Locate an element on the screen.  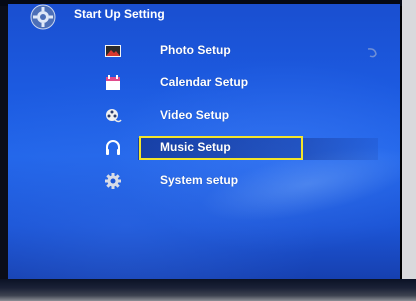
video-reel-icon is located at coordinates (113, 116).